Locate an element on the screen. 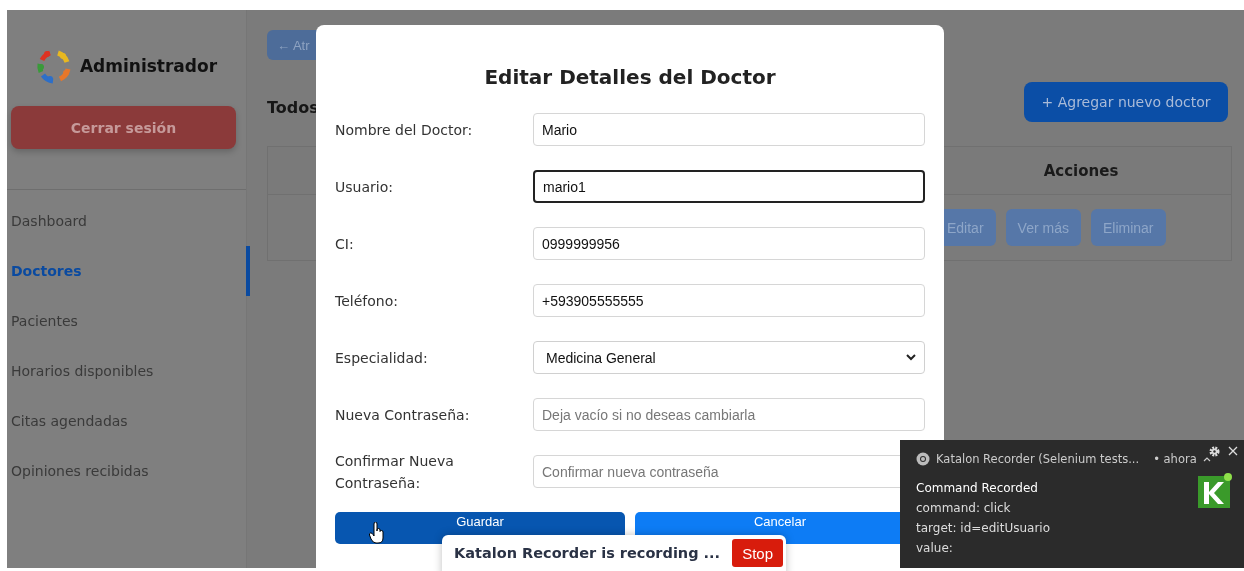  dialog-title: Editar Detalles del Doctor is located at coordinates (630, 77).